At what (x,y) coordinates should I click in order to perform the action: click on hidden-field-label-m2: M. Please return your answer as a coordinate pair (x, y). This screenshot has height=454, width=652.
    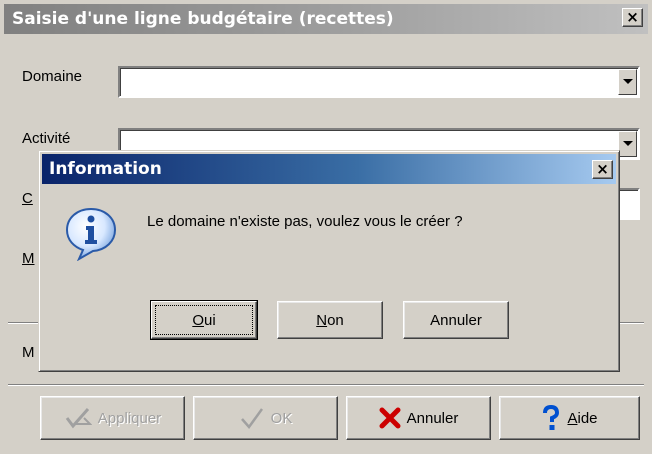
    Looking at the image, I should click on (28, 352).